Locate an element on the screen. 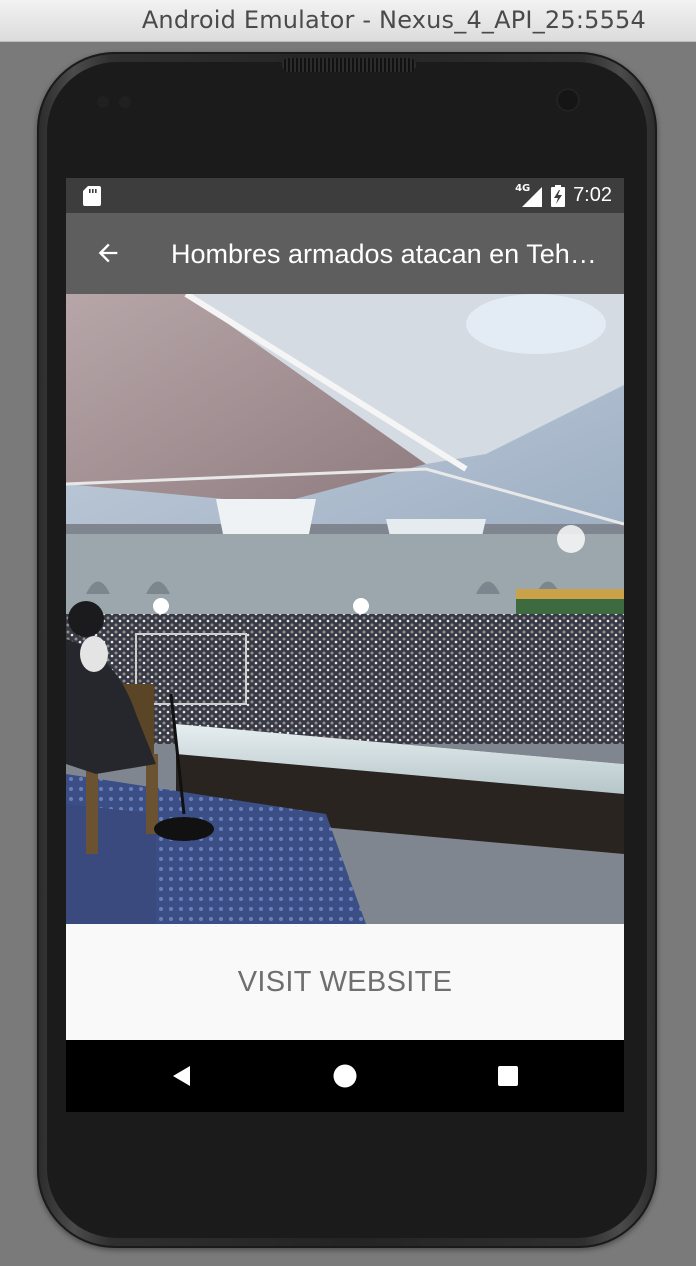  front-camera is located at coordinates (568, 100).